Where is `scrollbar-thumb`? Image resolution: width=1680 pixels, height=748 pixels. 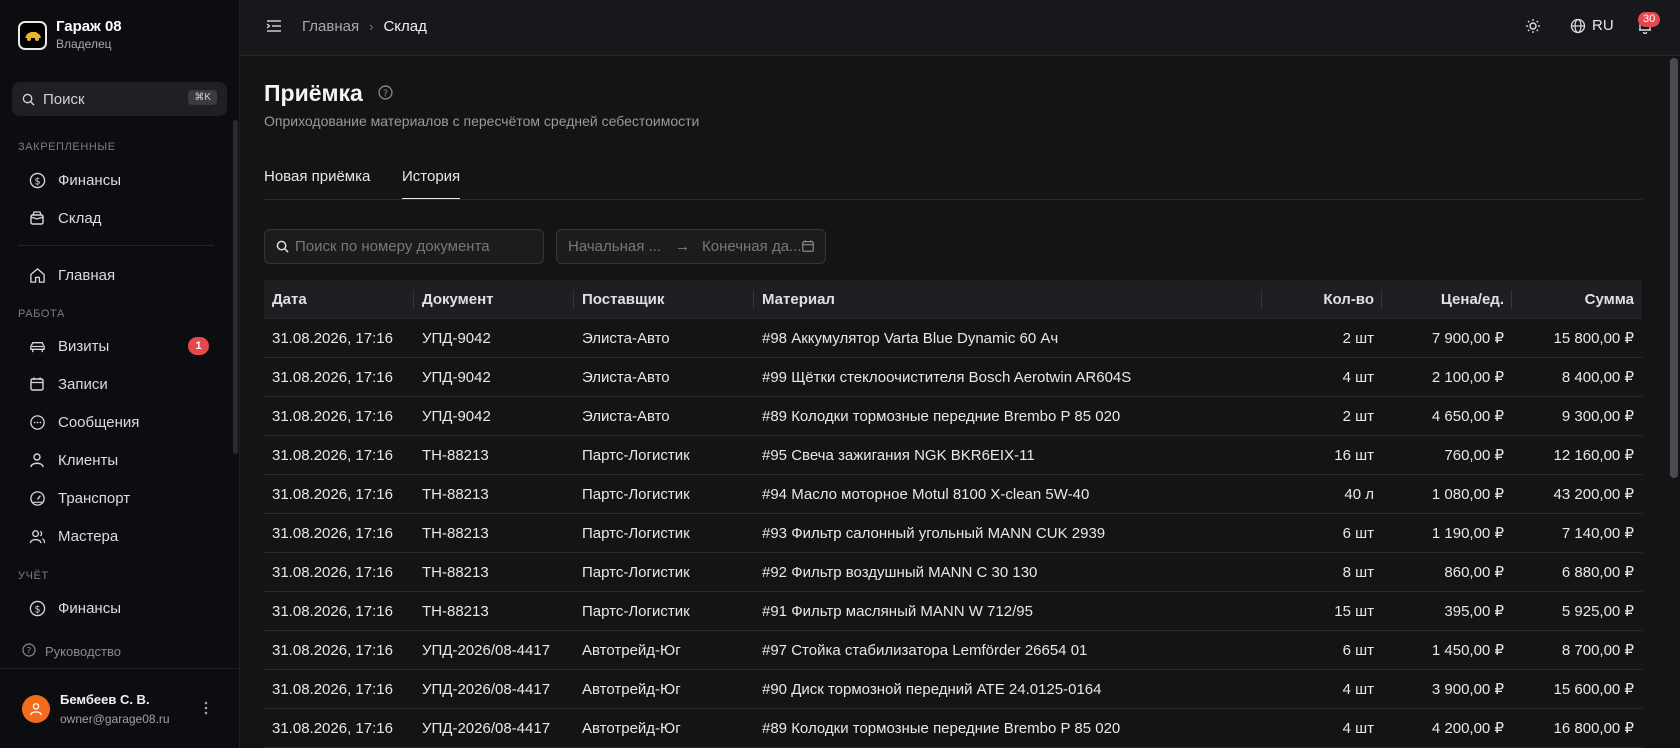 scrollbar-thumb is located at coordinates (1674, 268).